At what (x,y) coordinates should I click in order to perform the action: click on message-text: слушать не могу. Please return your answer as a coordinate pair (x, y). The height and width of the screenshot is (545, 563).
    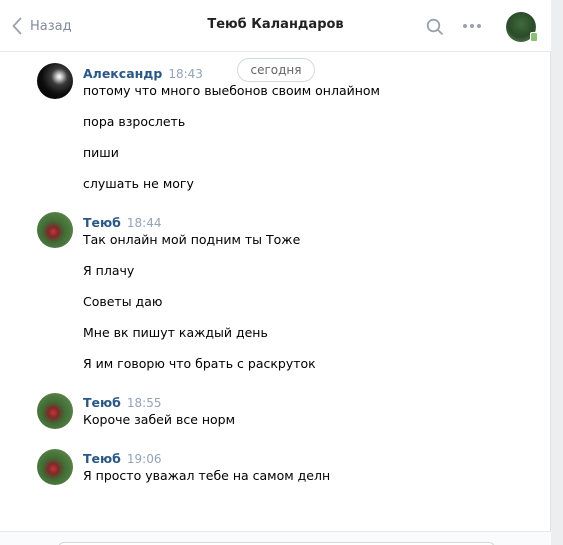
    Looking at the image, I should click on (138, 183).